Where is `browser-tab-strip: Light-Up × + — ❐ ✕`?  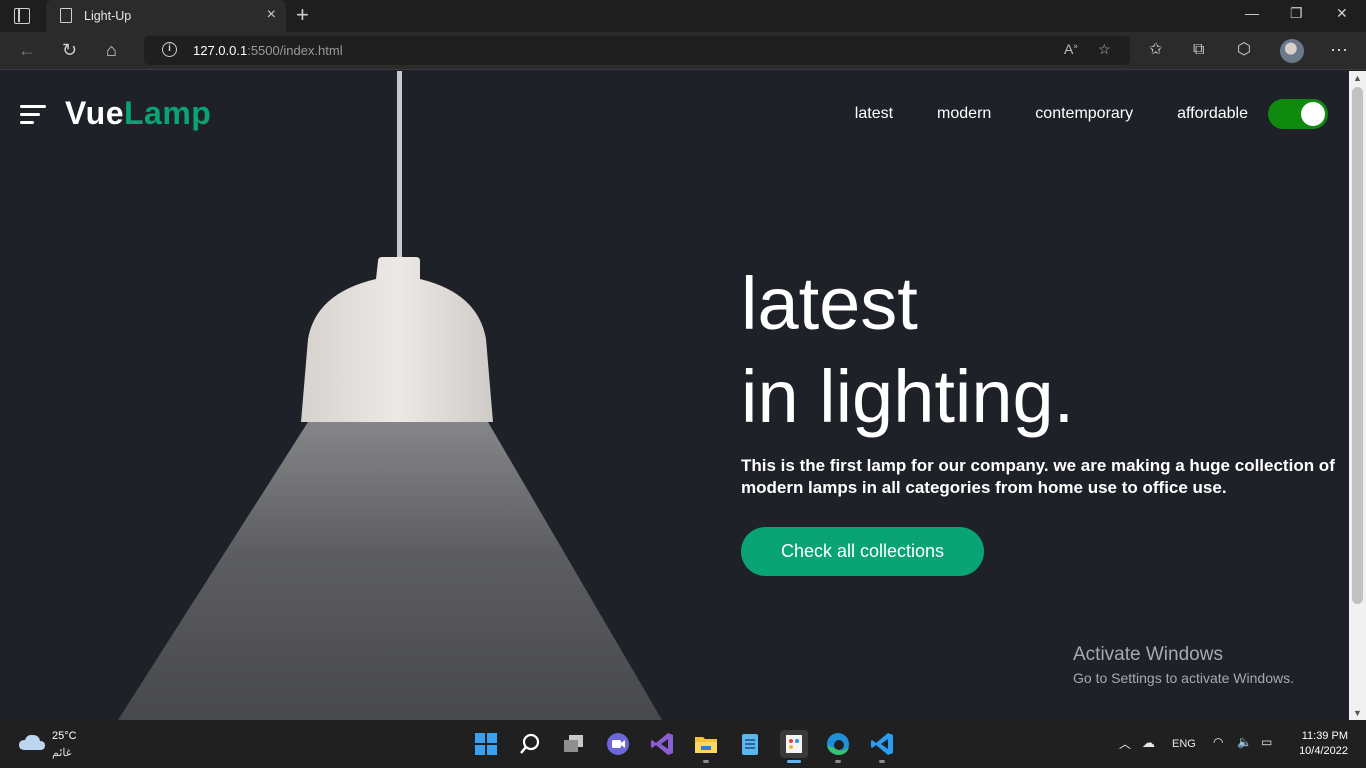
browser-tab-strip: Light-Up × + — ❐ ✕ is located at coordinates (683, 16).